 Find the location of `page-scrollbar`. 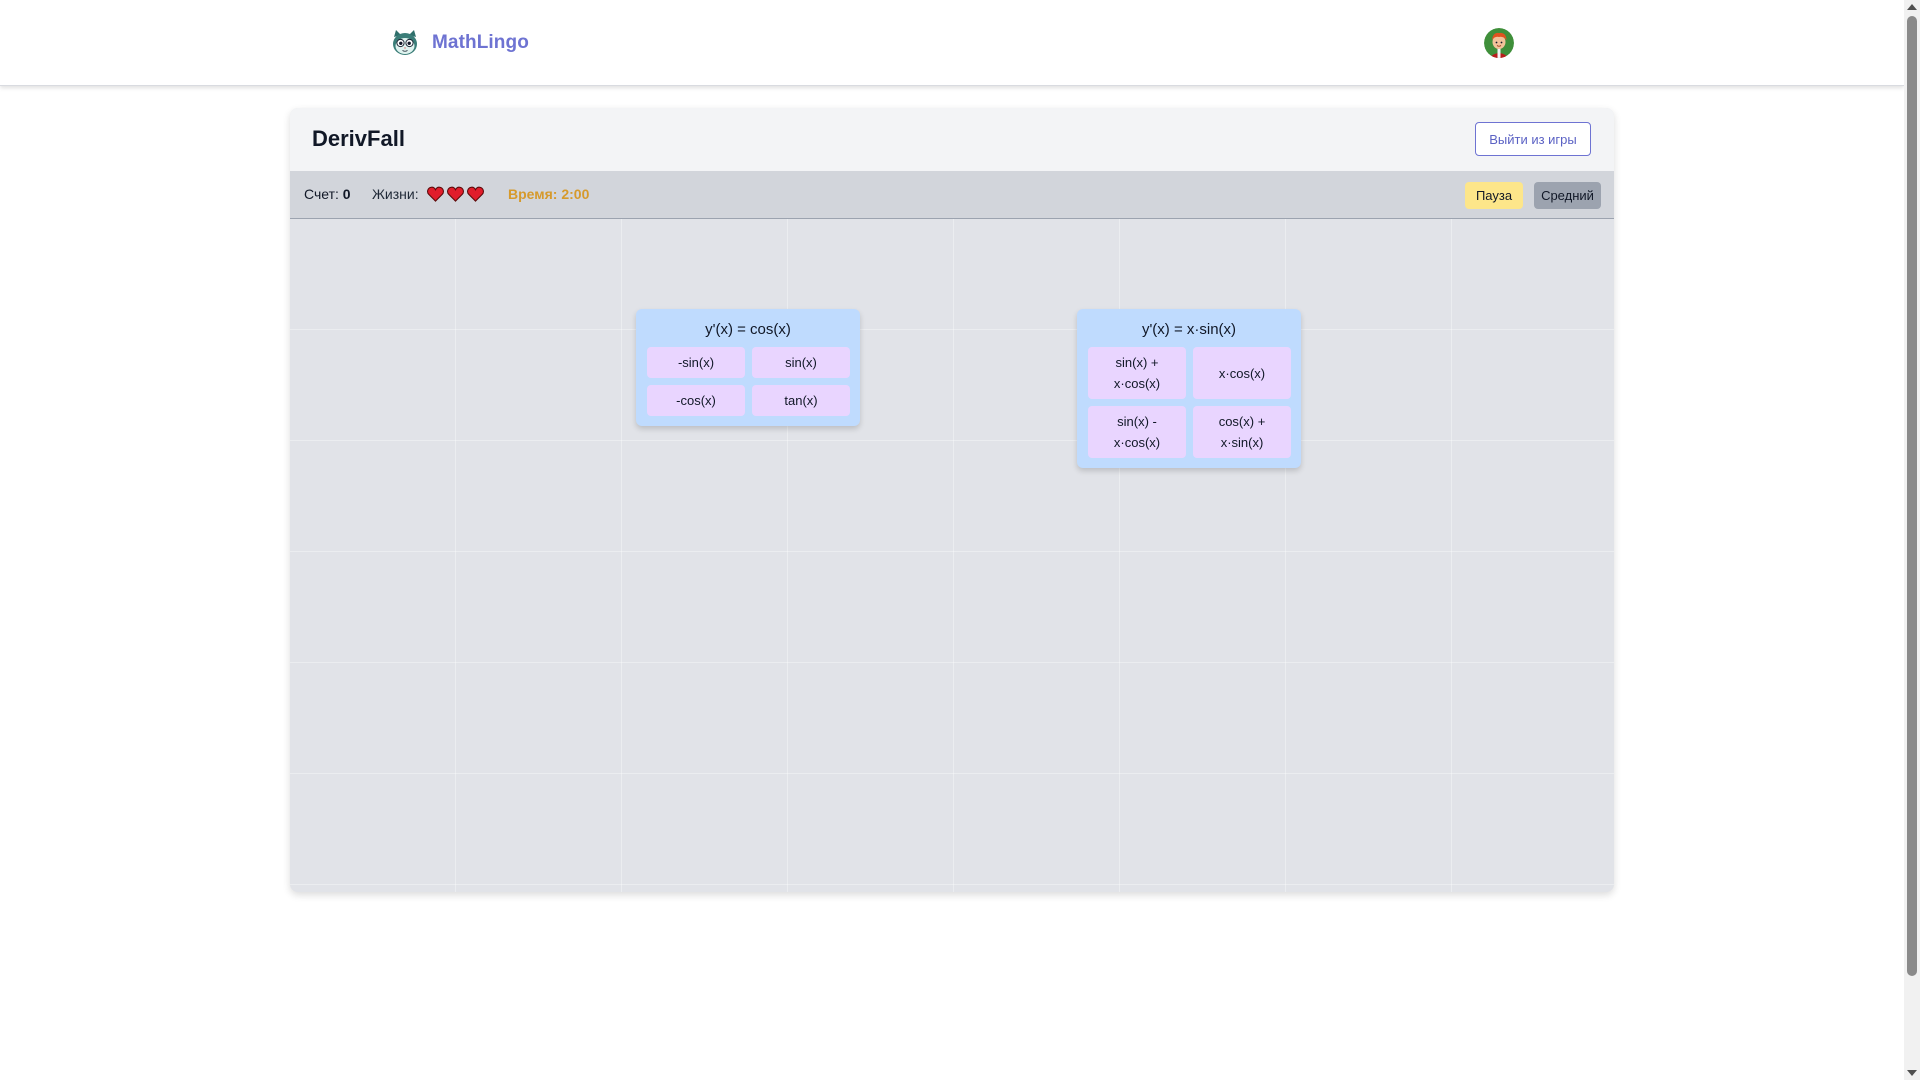

page-scrollbar is located at coordinates (1912, 540).